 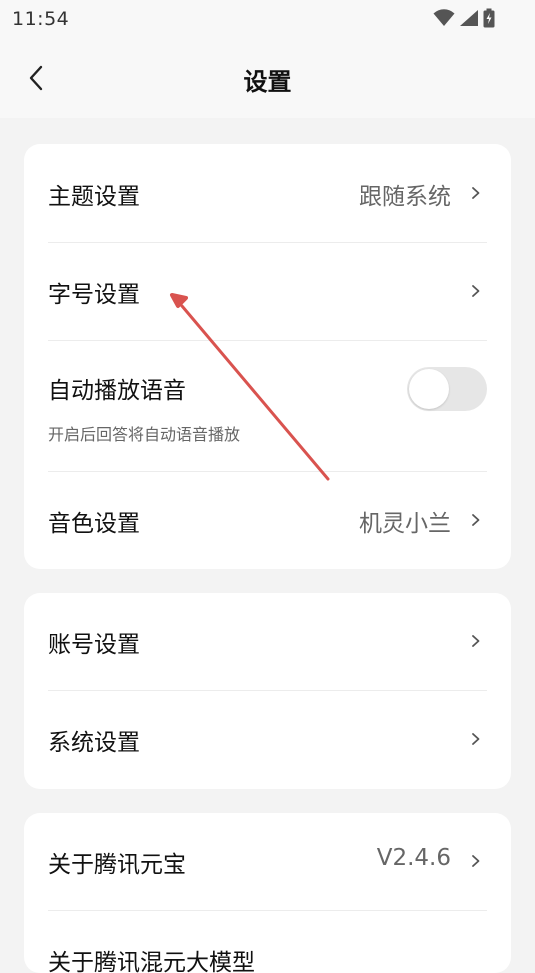 I want to click on system-setting-label: 系统设置, so click(x=94, y=743).